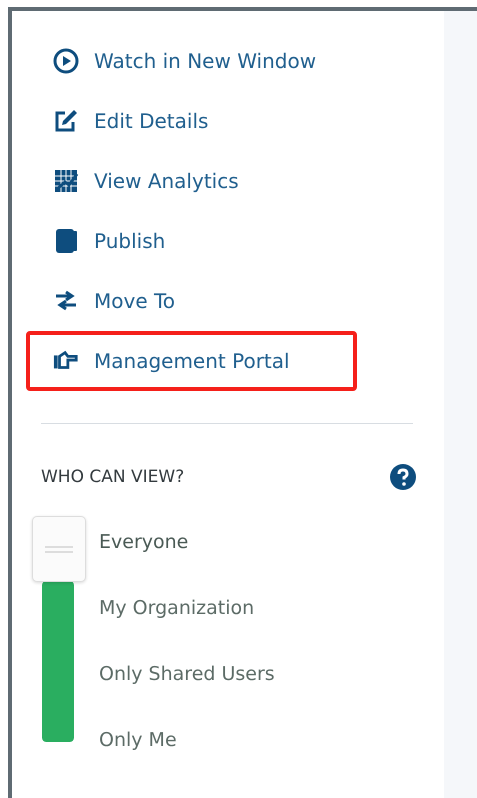 This screenshot has height=798, width=477. Describe the element at coordinates (187, 674) in the screenshot. I see `visibility-option: Only Shared Users` at that location.